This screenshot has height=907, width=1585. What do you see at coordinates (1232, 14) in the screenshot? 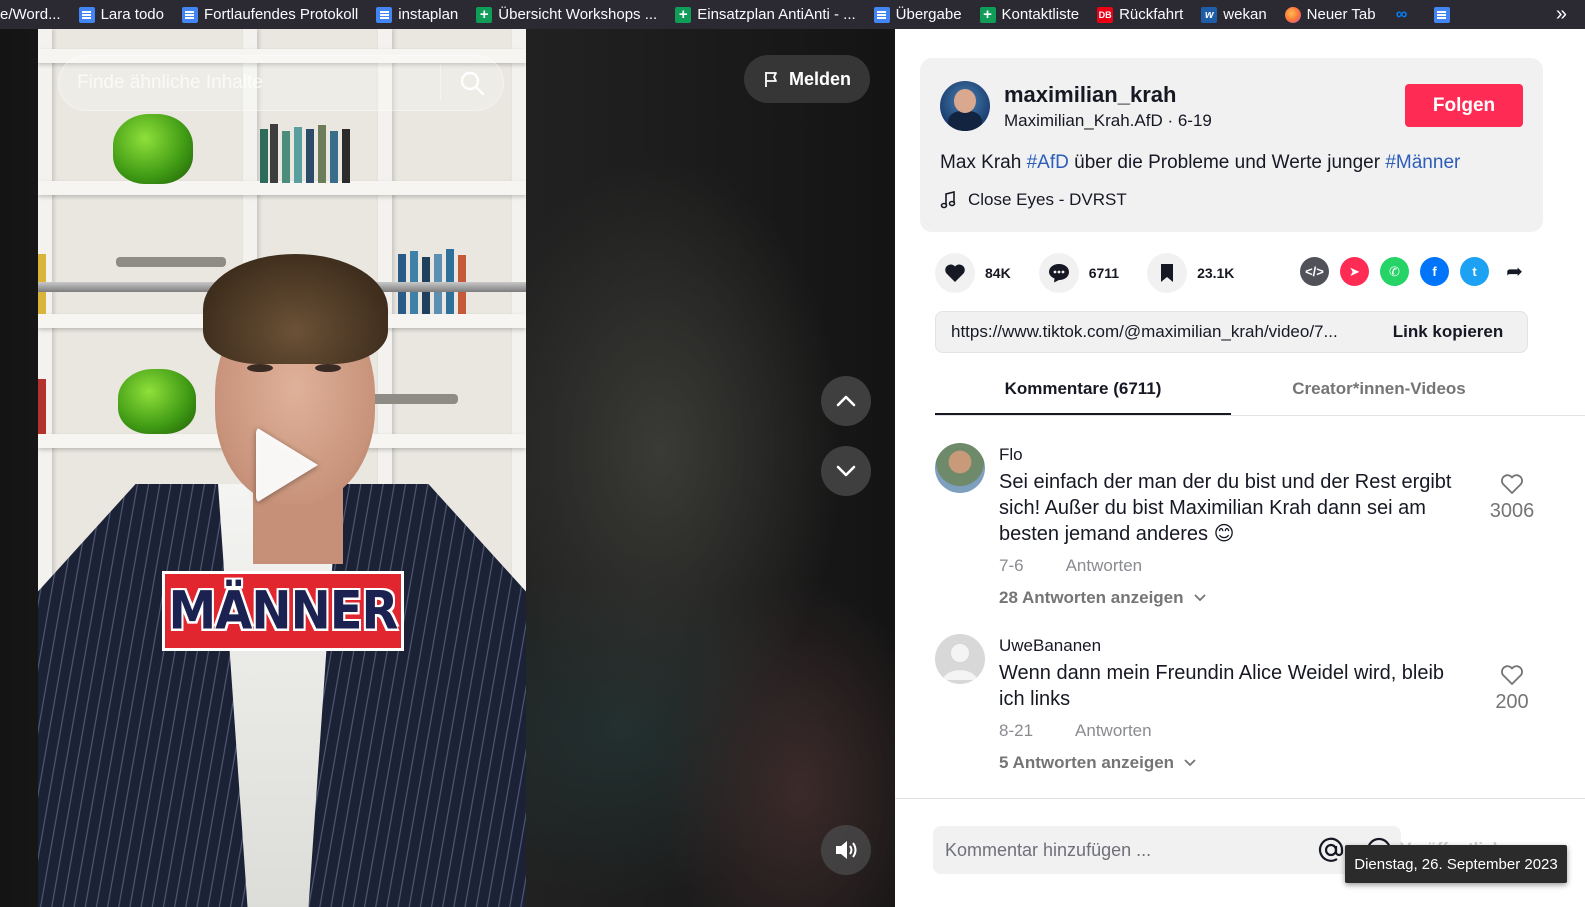
I see `bookmark-item: w wekan` at bounding box center [1232, 14].